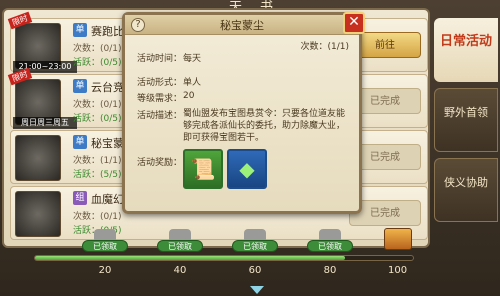 This screenshot has width=500, height=296. What do you see at coordinates (160, 99) in the screenshot?
I see `level-label: 等级需求：` at bounding box center [160, 99].